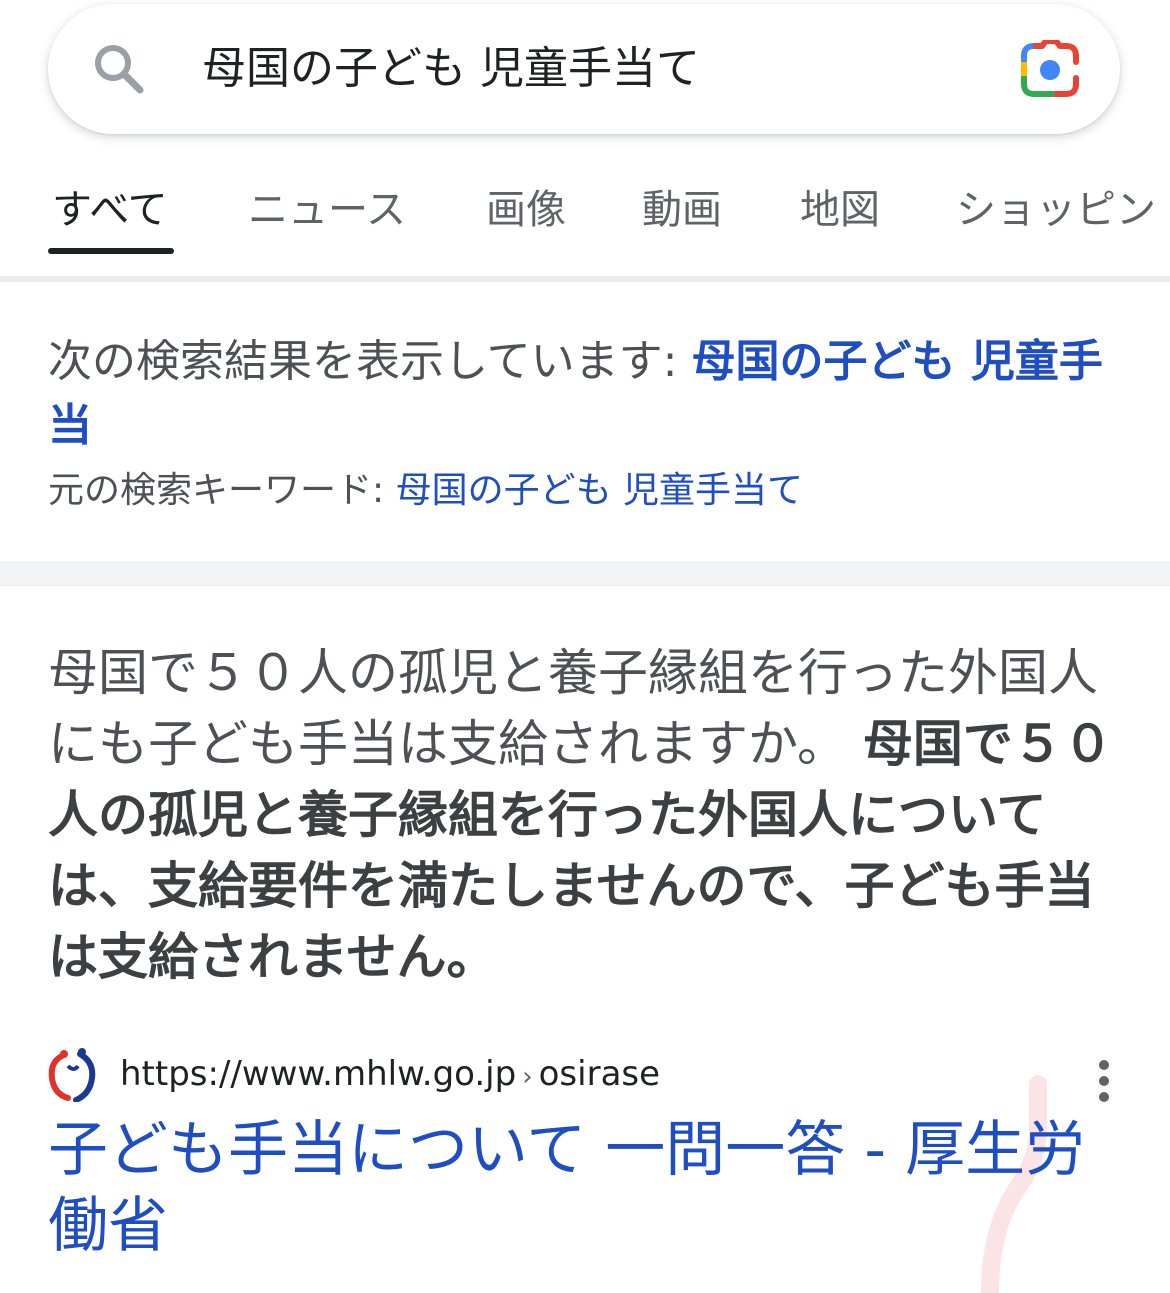 The width and height of the screenshot is (1170, 1293). I want to click on search-input: 母国の子ども 児童手当て, so click(451, 69).